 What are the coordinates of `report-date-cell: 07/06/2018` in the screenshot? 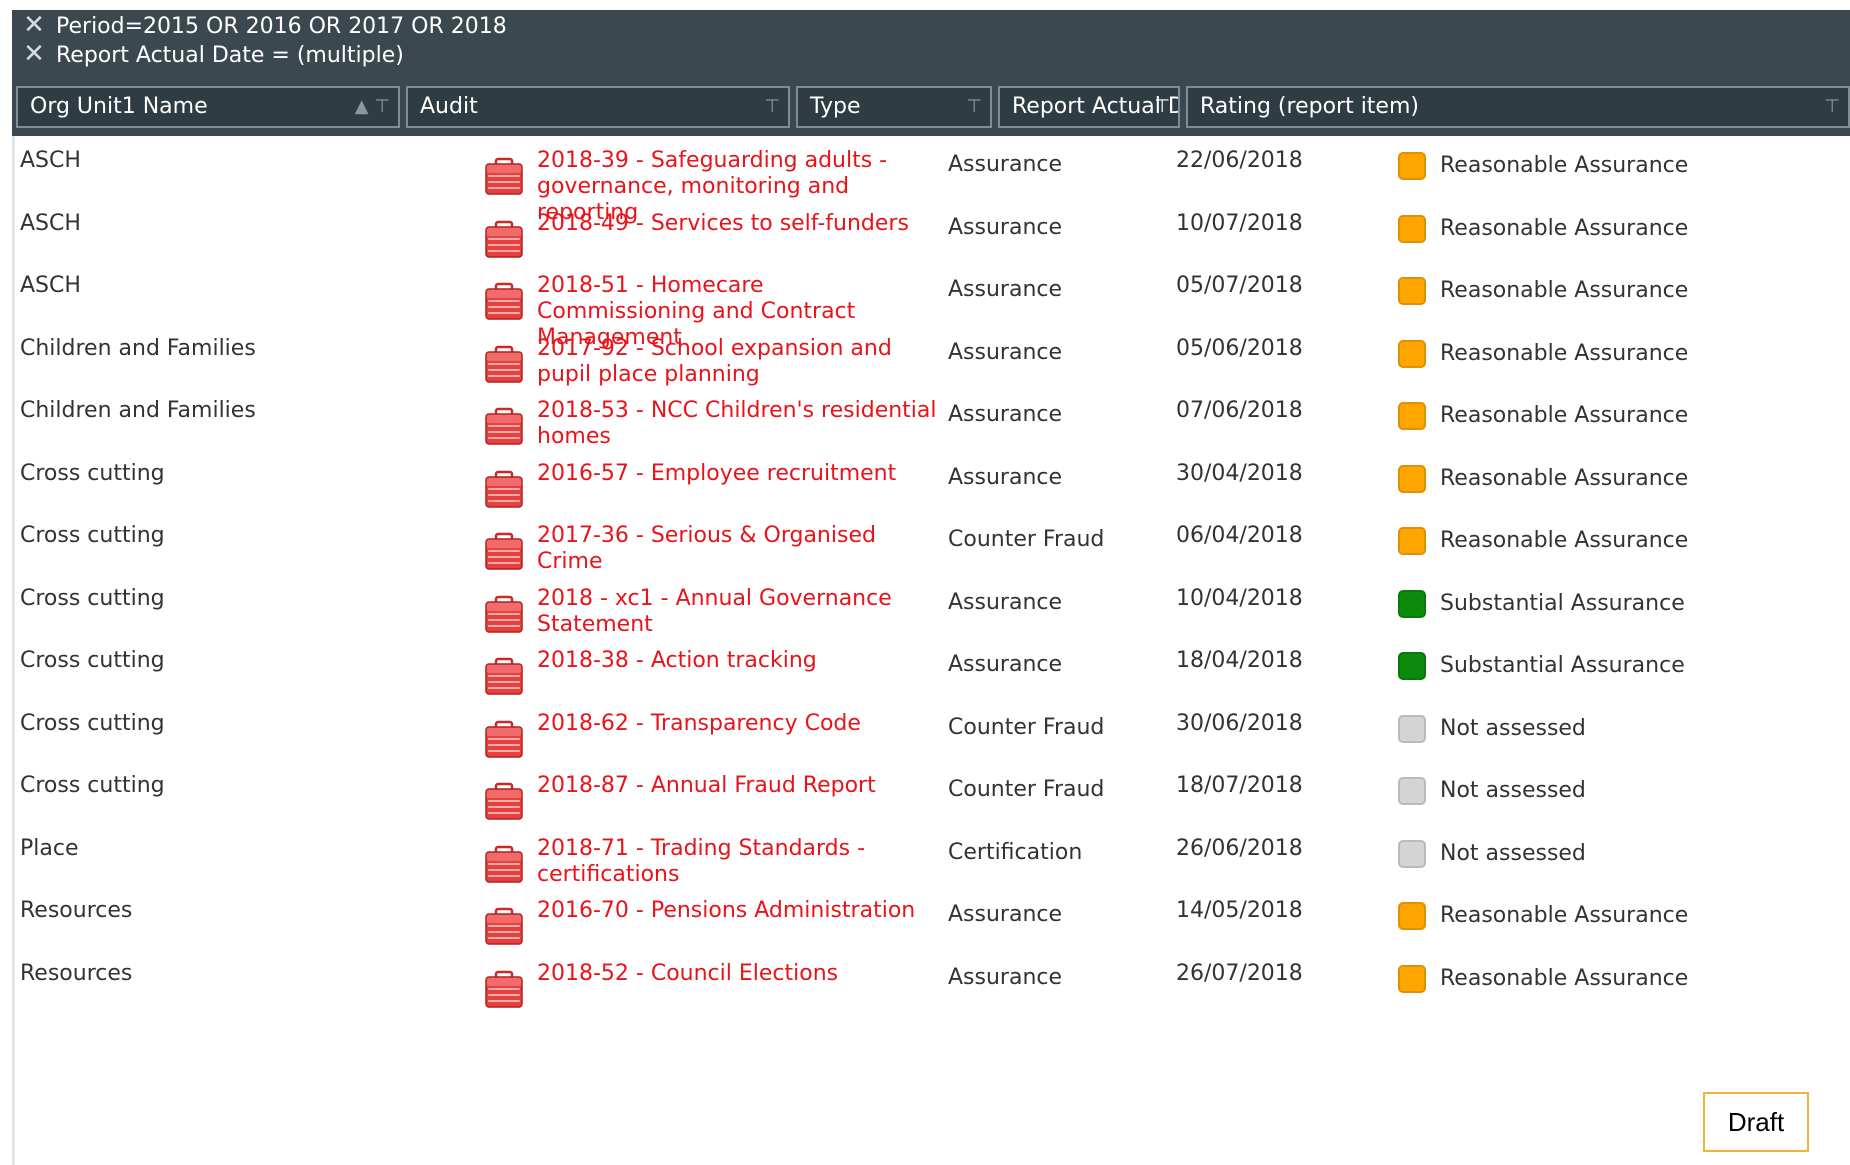 It's located at (1239, 410).